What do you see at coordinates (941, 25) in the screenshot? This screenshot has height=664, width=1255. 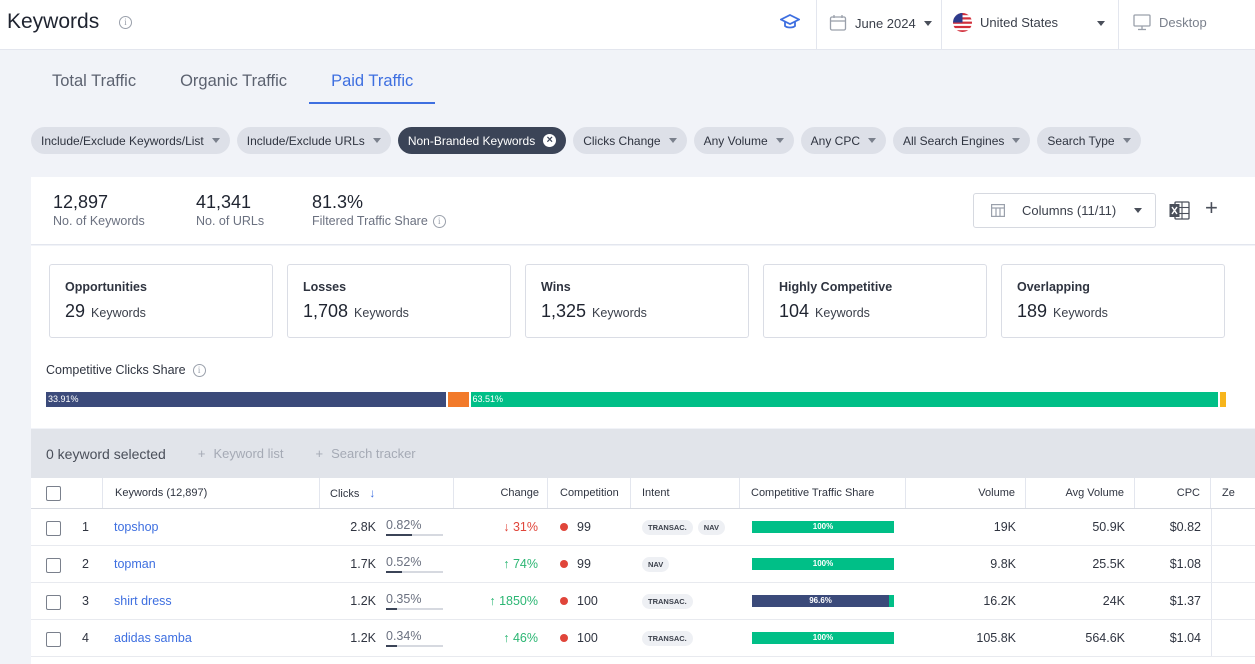 I see `divider` at bounding box center [941, 25].